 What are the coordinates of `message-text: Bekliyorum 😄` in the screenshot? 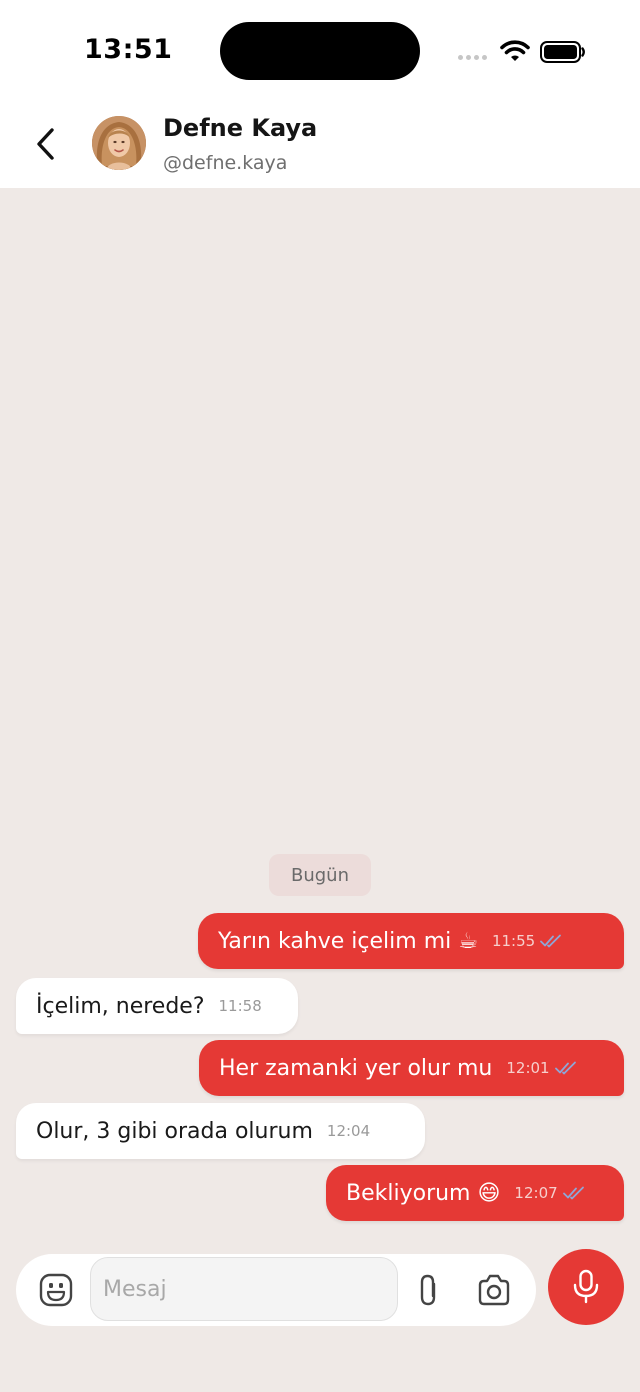 It's located at (423, 1193).